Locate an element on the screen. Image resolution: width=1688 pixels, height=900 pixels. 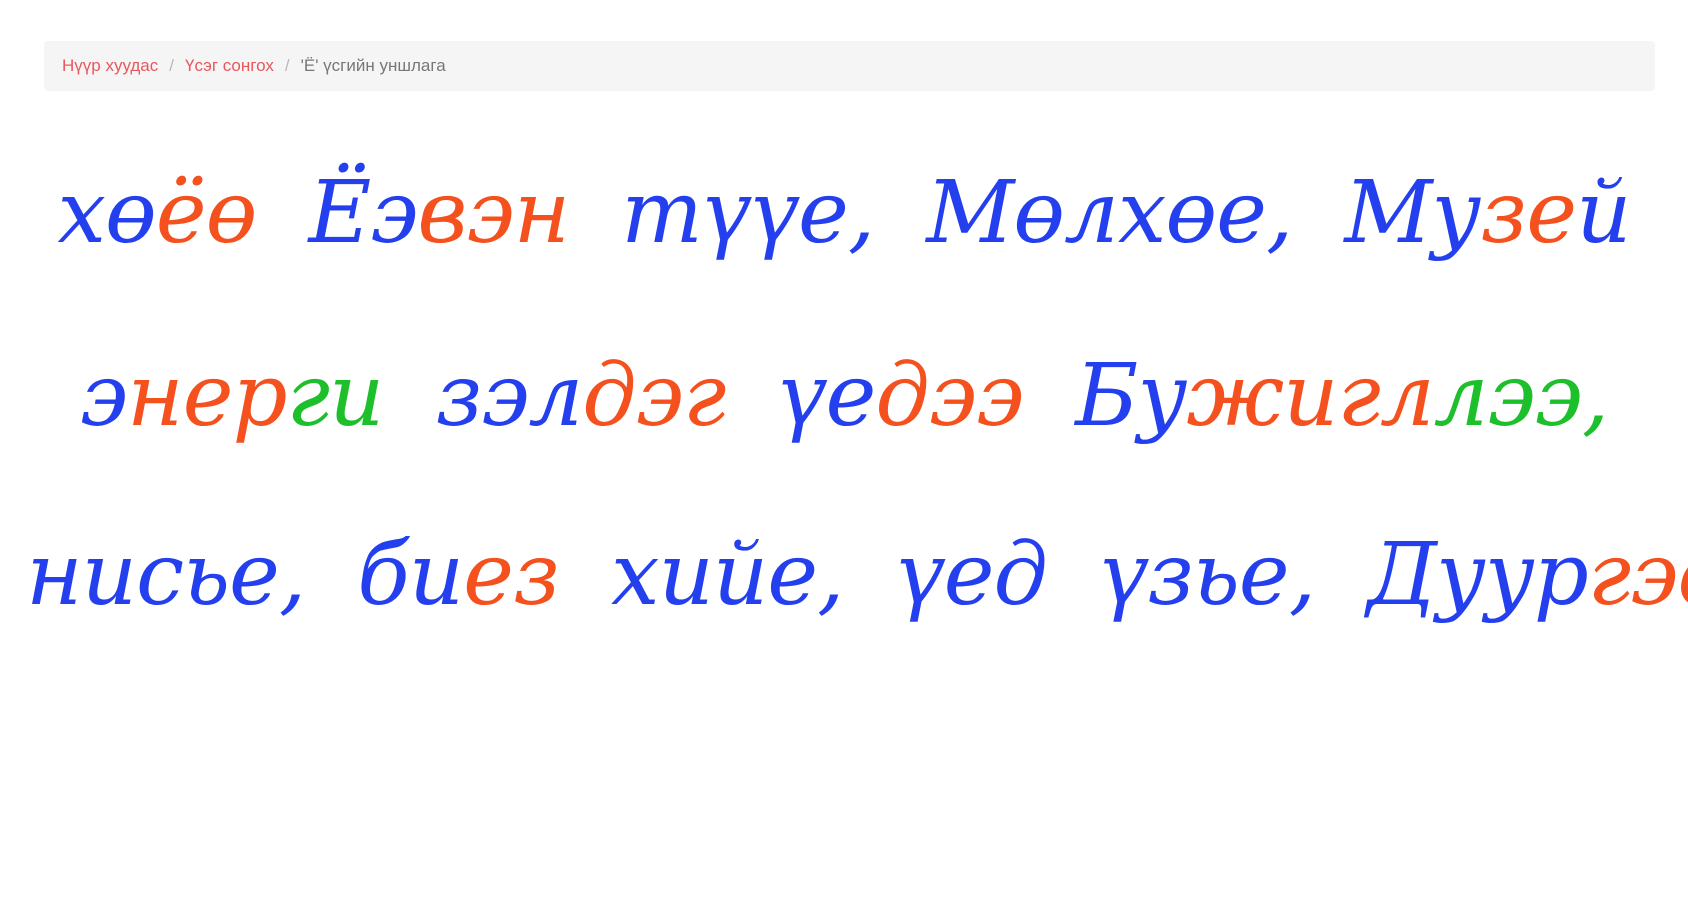
word-segment: хө is located at coordinates (106, 213).